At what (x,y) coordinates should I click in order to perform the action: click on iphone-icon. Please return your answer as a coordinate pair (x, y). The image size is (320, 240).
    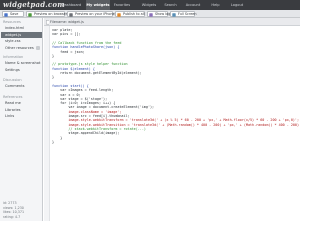
    Looking at the image, I should click on (71, 15).